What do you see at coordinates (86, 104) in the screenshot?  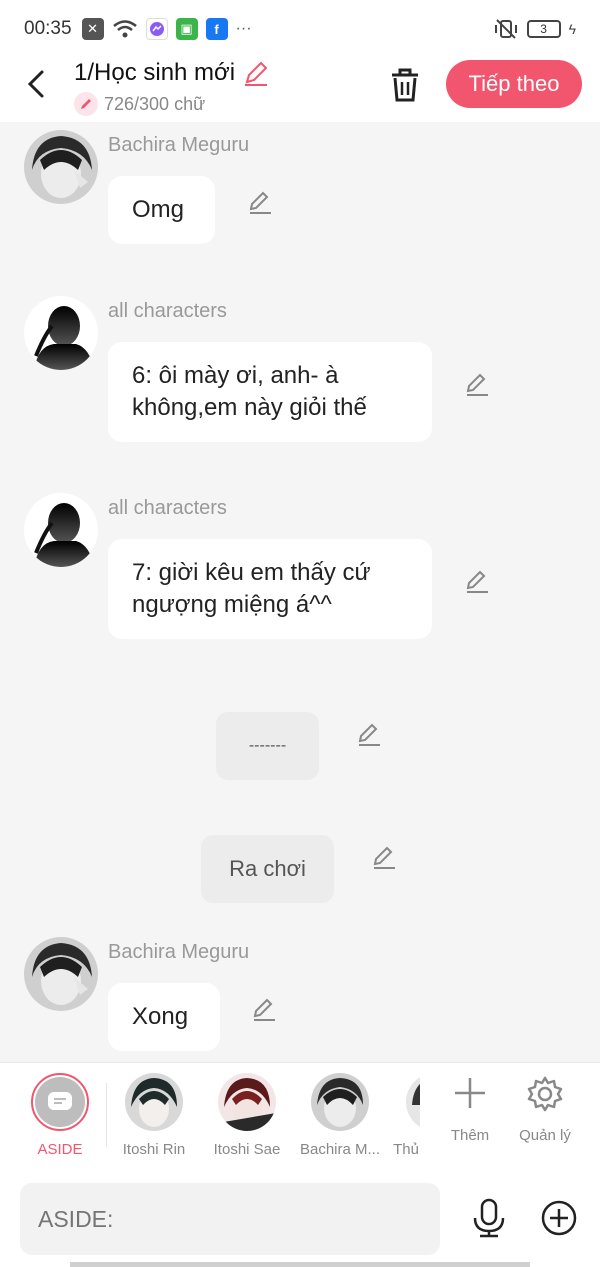 I see `word-count-pen-icon` at bounding box center [86, 104].